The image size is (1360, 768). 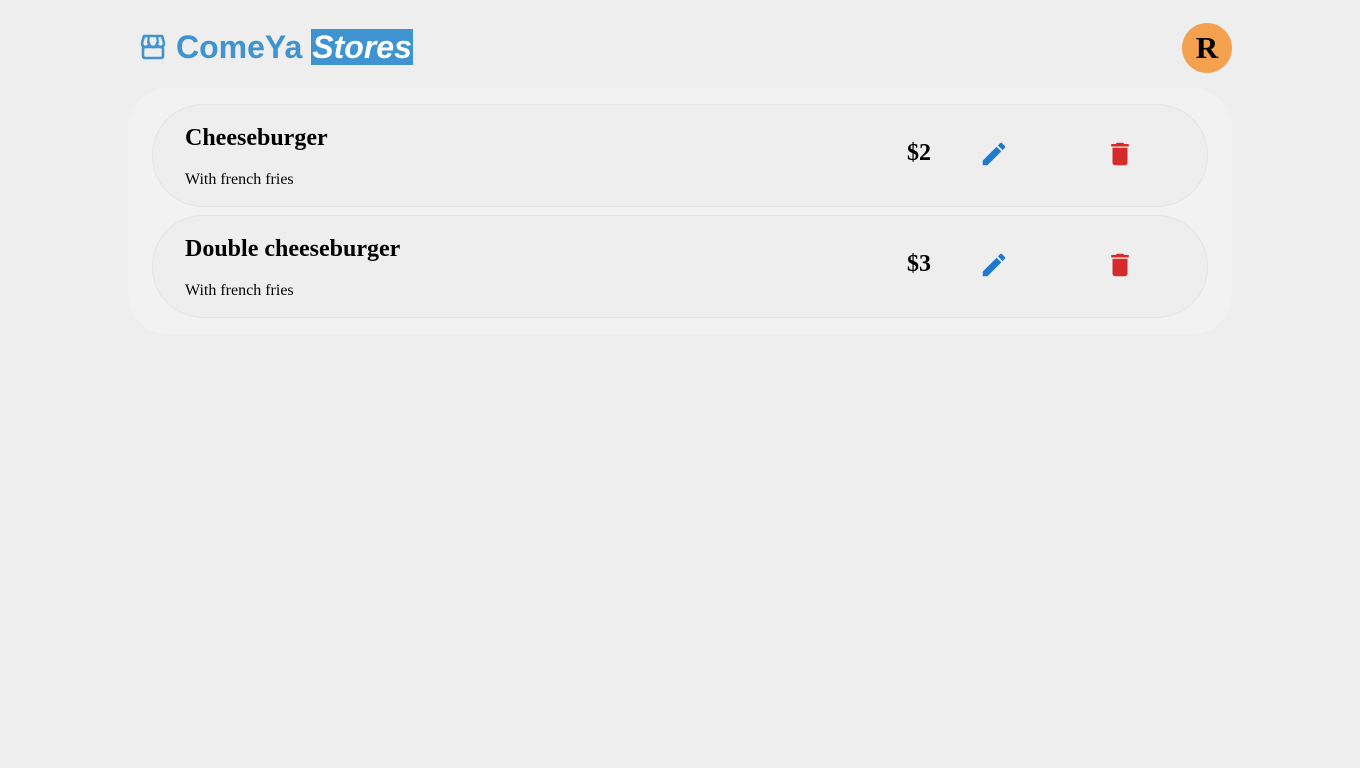 I want to click on product-name: Double cheeseburger, so click(x=293, y=249).